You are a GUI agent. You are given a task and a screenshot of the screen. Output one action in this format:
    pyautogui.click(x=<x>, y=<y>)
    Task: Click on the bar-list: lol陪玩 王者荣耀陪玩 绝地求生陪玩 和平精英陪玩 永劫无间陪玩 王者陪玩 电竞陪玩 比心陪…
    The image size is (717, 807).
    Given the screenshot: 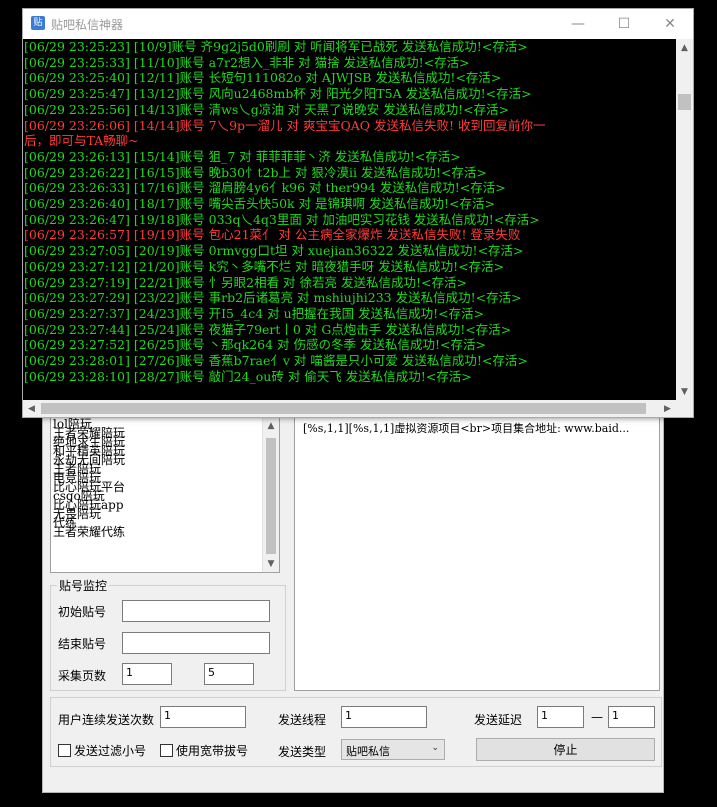 What is the action you would take?
    pyautogui.click(x=157, y=478)
    